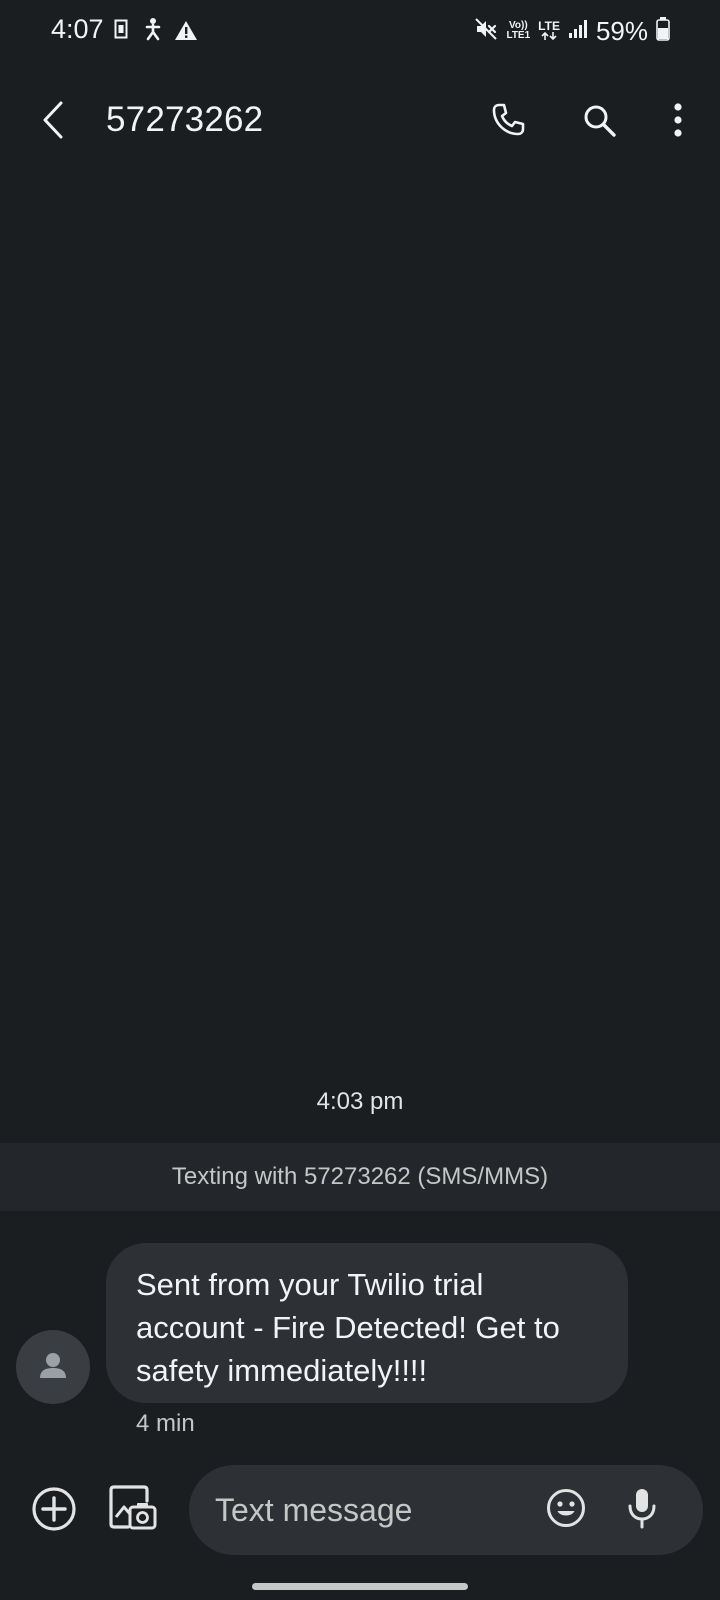 This screenshot has height=1600, width=720. Describe the element at coordinates (621, 30) in the screenshot. I see `battery-percentage: 59%` at that location.